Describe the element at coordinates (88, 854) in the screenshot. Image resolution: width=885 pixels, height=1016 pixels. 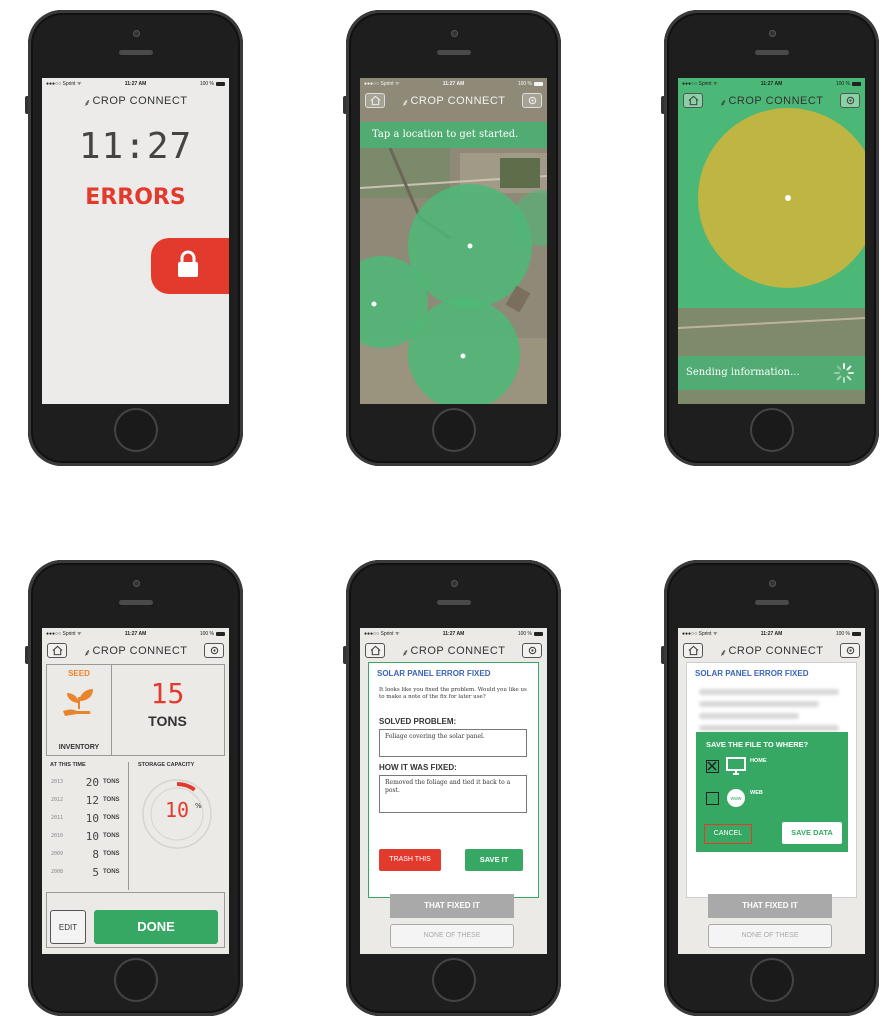
I see `history-row: 2009 8 TONS` at that location.